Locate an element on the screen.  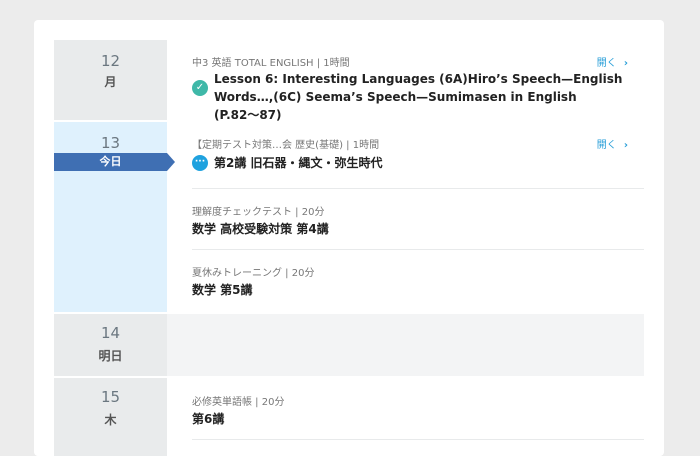
ellipsis-circle-icon: ··· is located at coordinates (200, 163).